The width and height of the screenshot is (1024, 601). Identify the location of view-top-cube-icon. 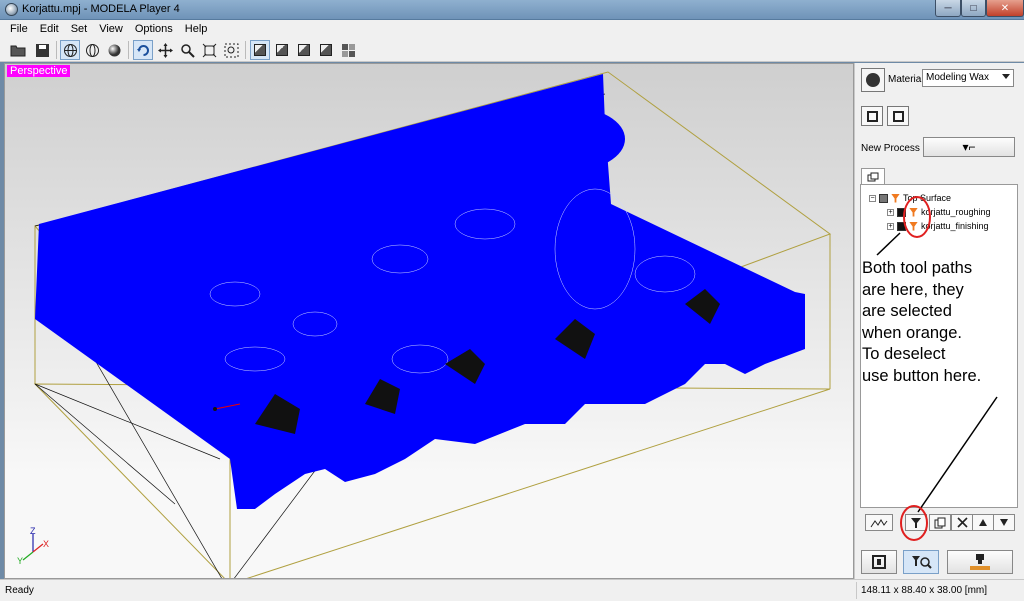
(326, 50).